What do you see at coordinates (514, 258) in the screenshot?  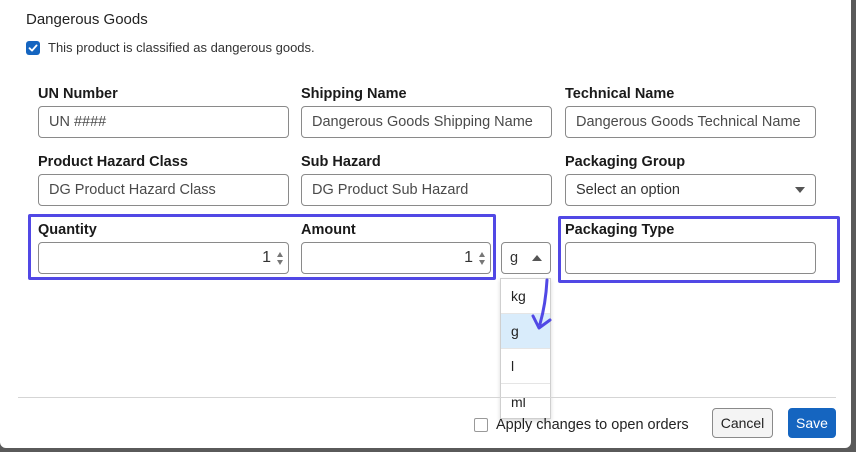 I see `unit-select-value: g` at bounding box center [514, 258].